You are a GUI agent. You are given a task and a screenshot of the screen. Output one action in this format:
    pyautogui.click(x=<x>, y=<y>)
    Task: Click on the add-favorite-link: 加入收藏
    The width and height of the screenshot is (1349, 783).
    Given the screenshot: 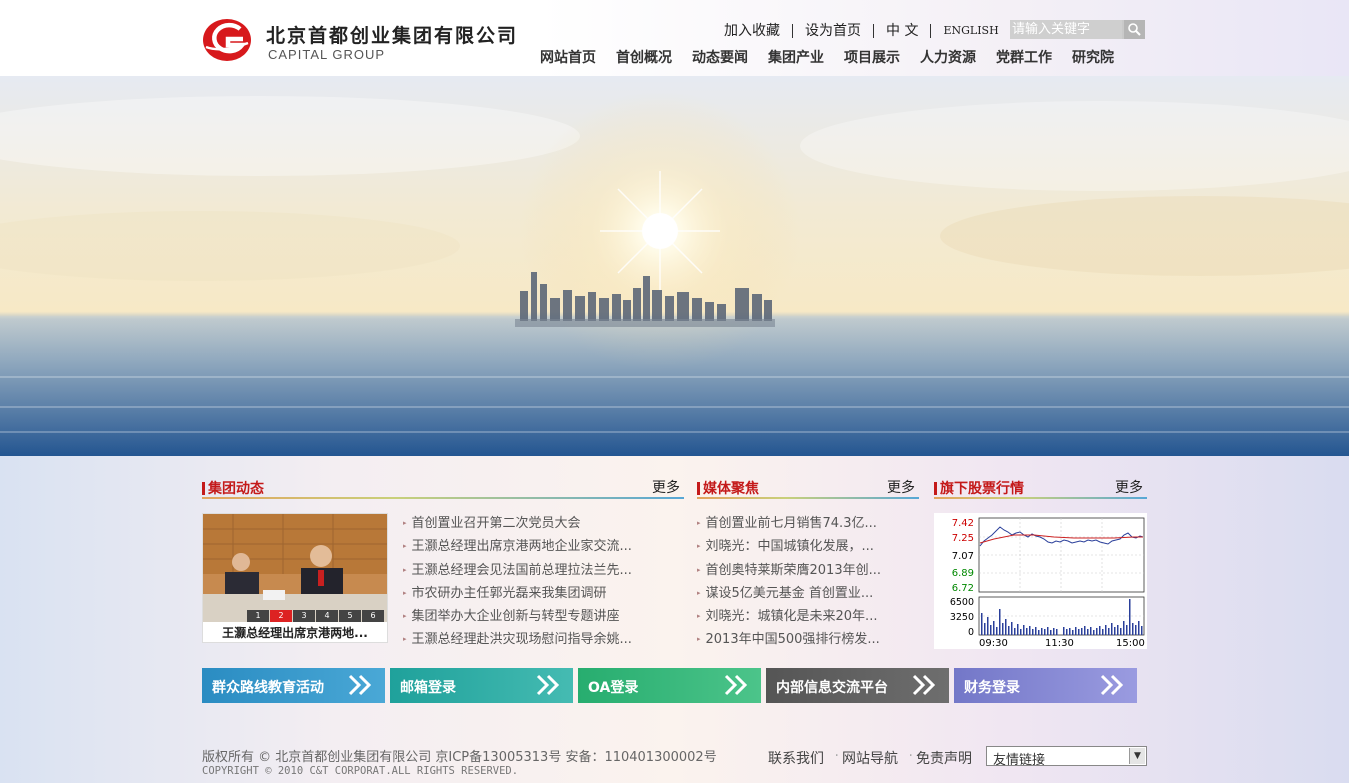 What is the action you would take?
    pyautogui.click(x=752, y=31)
    